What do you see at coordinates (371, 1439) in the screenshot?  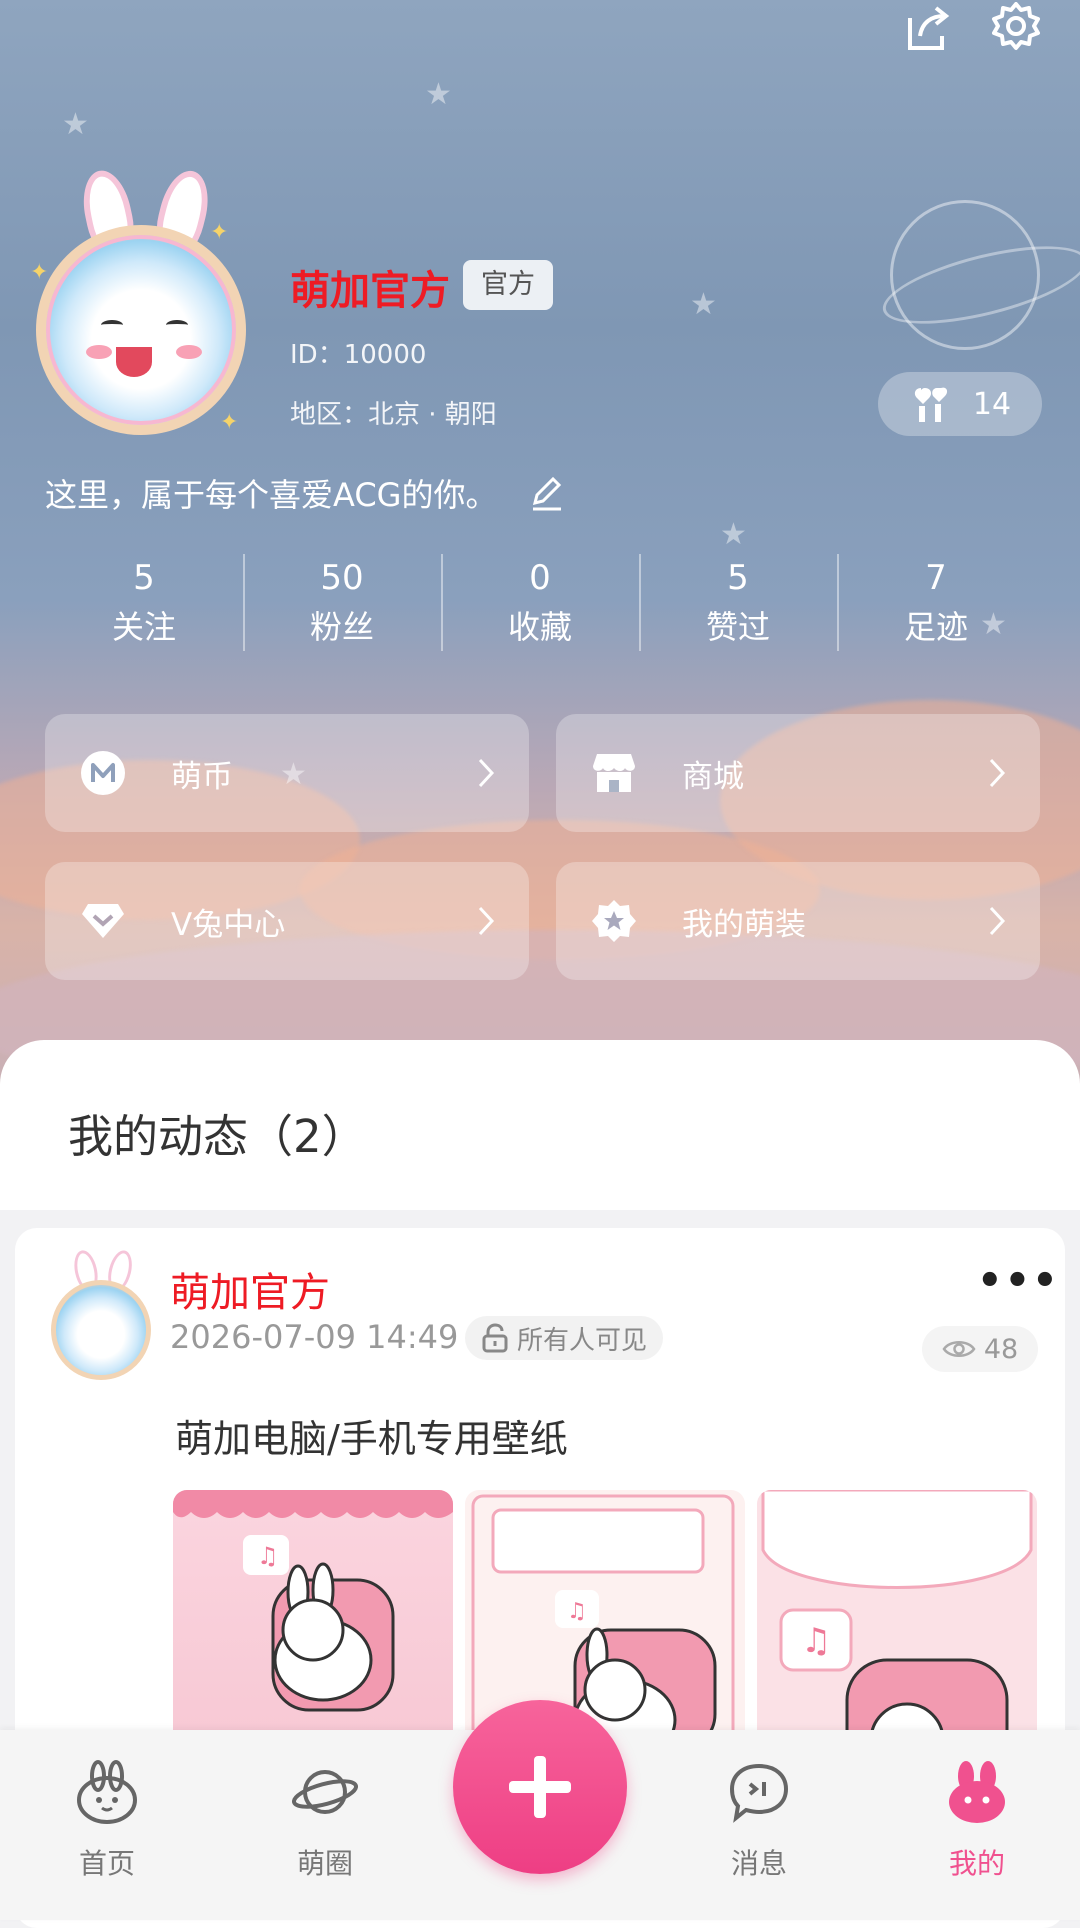 I see `post-text: 萌加电脑/手机专用壁纸` at bounding box center [371, 1439].